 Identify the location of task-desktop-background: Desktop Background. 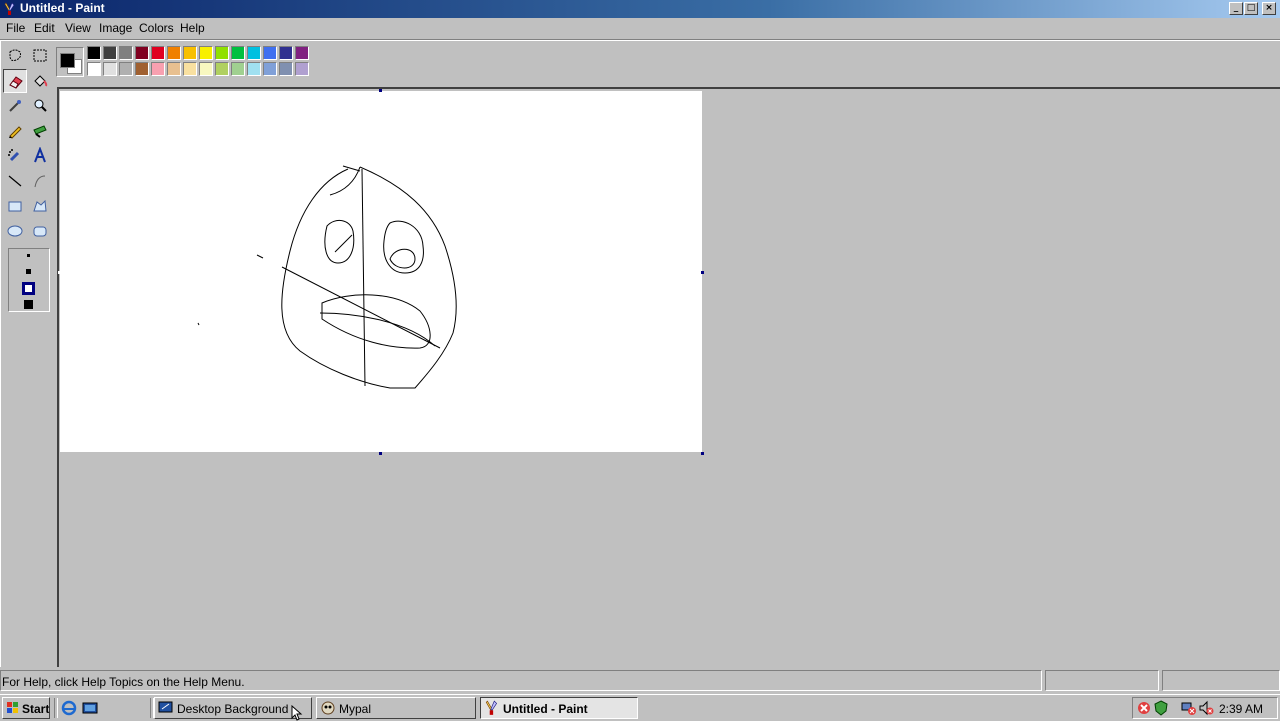
(233, 708).